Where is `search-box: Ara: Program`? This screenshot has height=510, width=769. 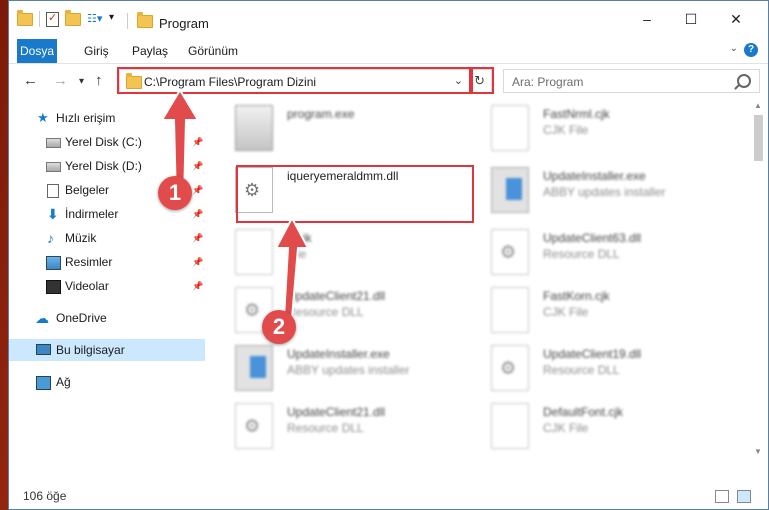
search-box: Ara: Program is located at coordinates (631, 81).